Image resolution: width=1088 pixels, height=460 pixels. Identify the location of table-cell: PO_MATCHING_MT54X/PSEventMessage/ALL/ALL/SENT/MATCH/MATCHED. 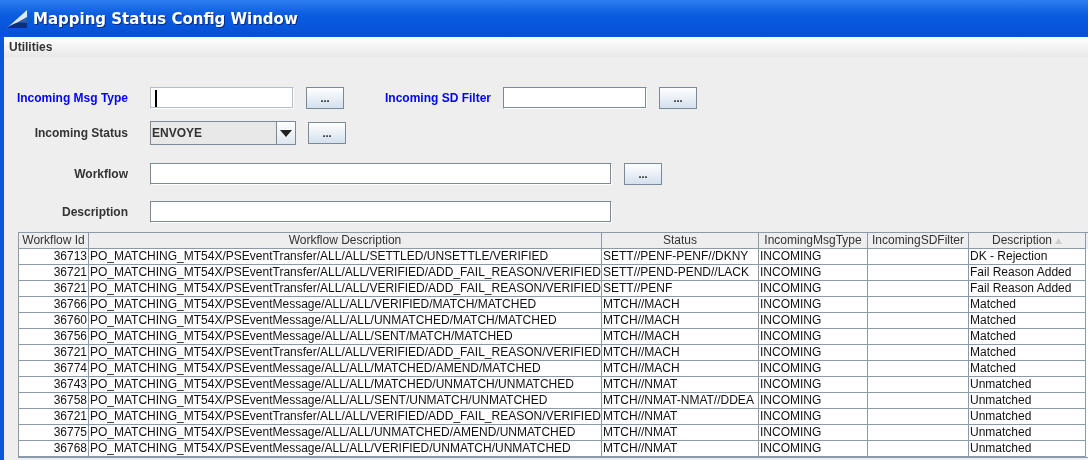
(345, 337).